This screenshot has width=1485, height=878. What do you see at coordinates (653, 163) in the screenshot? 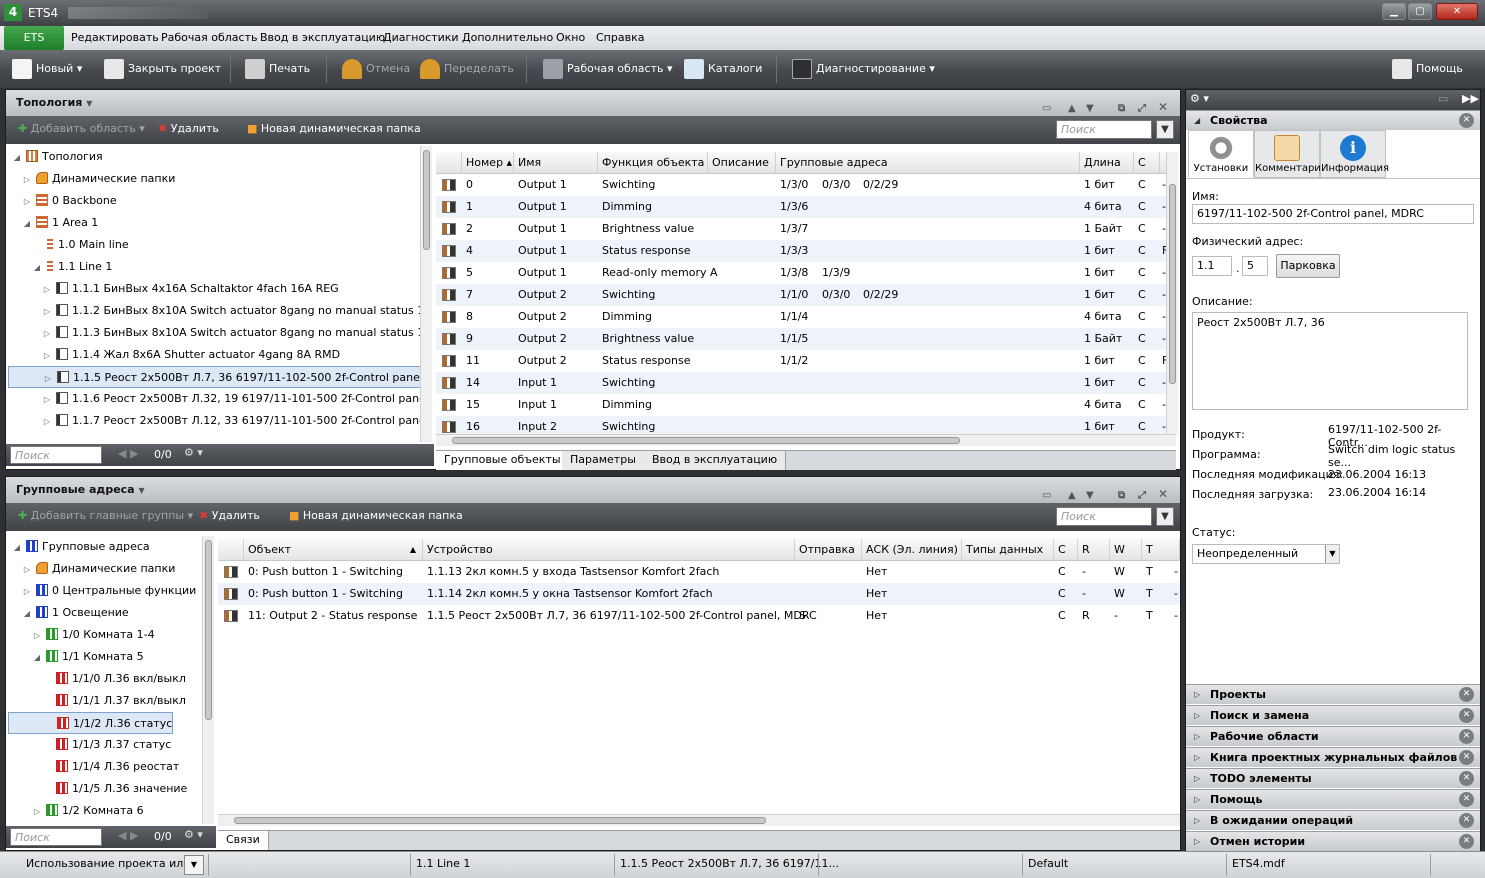
I see `col-function: Функция объекта` at bounding box center [653, 163].